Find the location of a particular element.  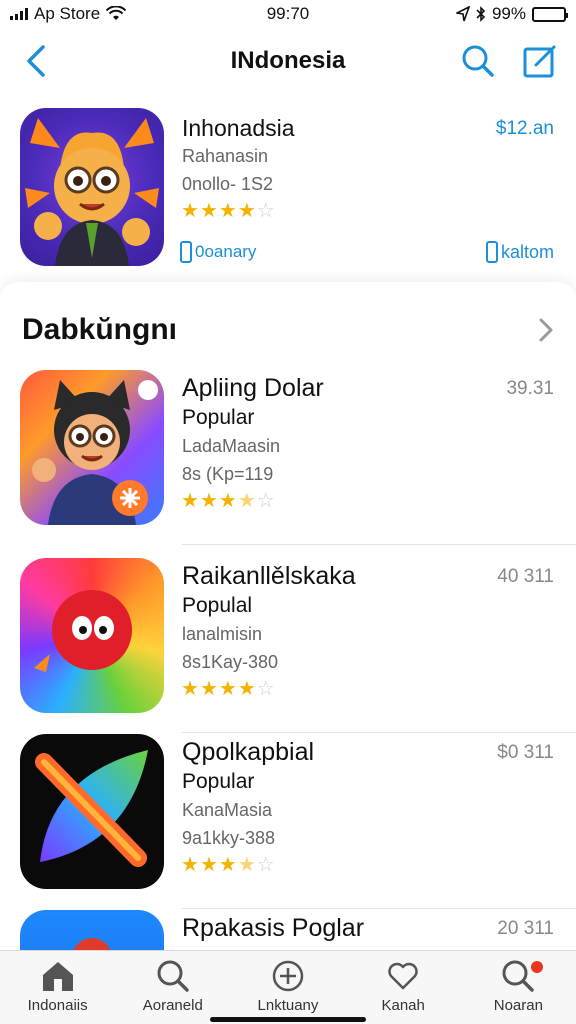

tab-label: Noaran is located at coordinates (518, 1005).